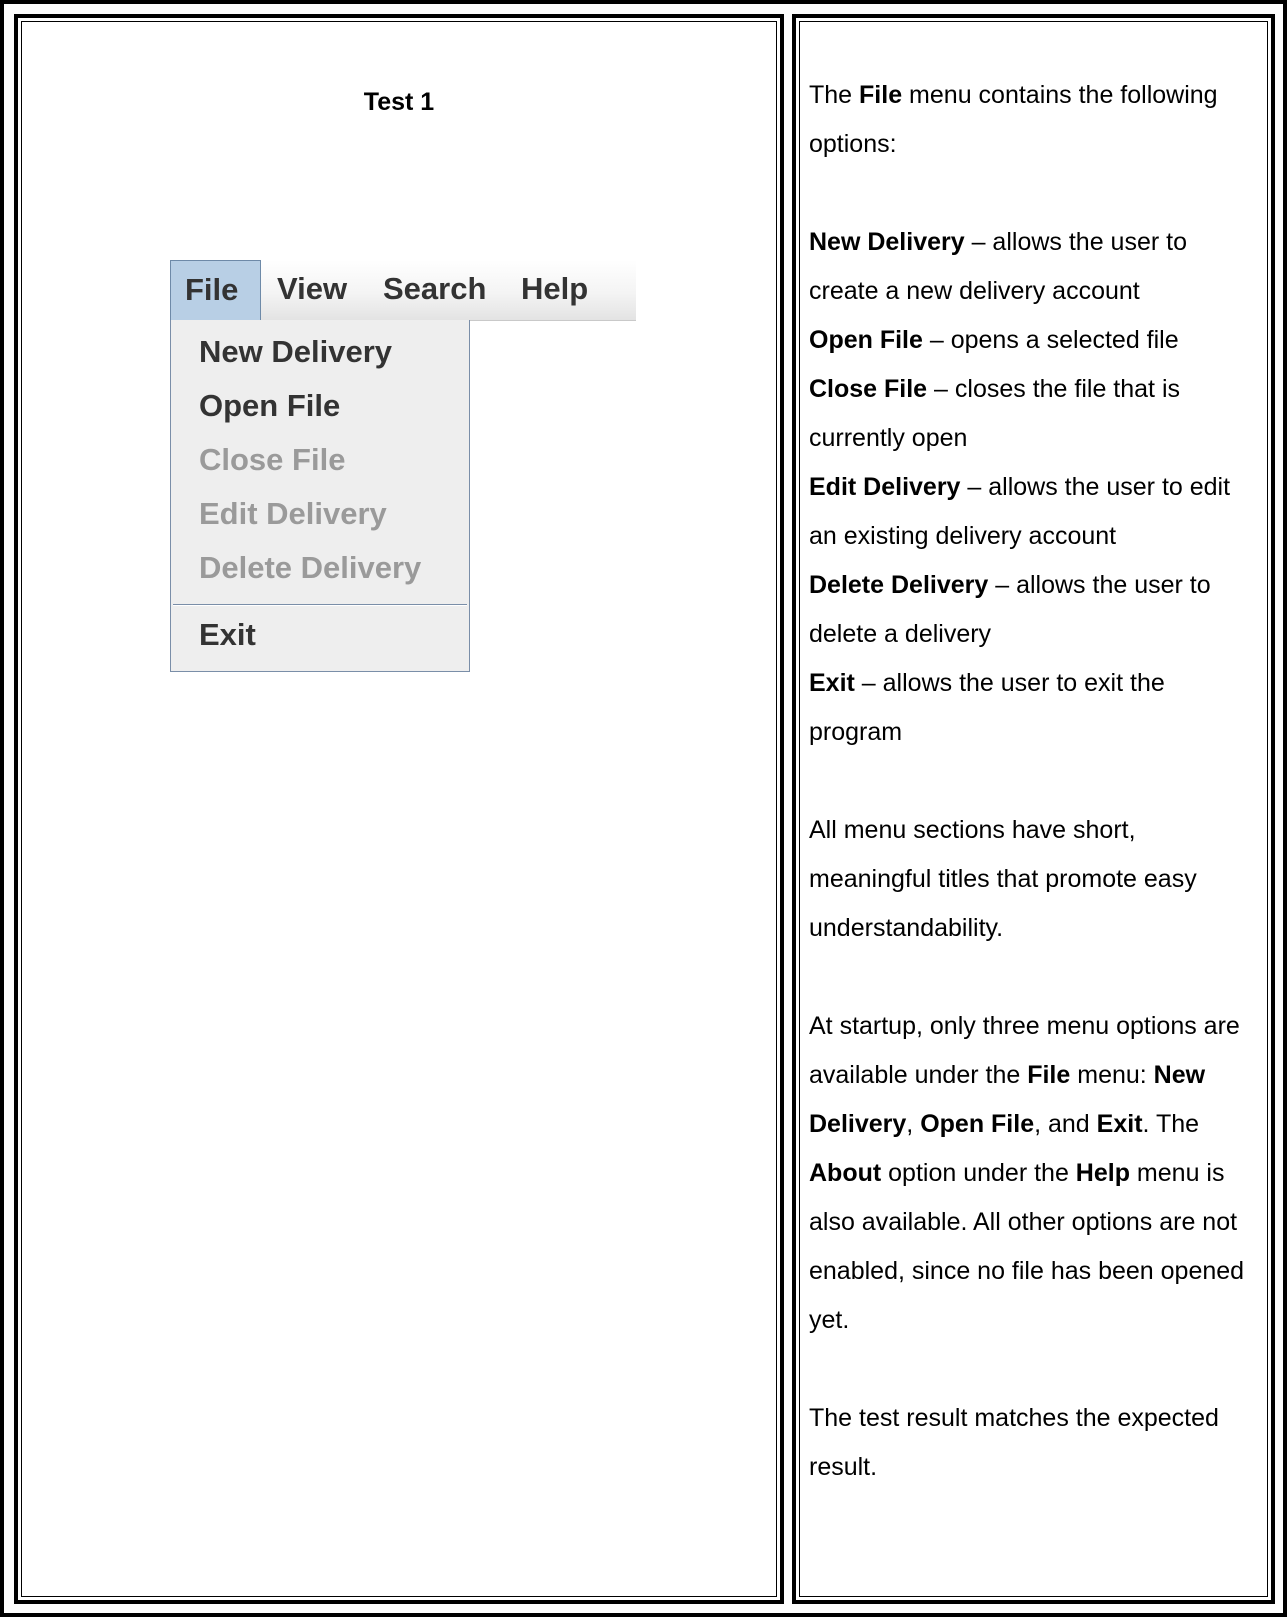  What do you see at coordinates (399, 102) in the screenshot?
I see `test-title: Test 1` at bounding box center [399, 102].